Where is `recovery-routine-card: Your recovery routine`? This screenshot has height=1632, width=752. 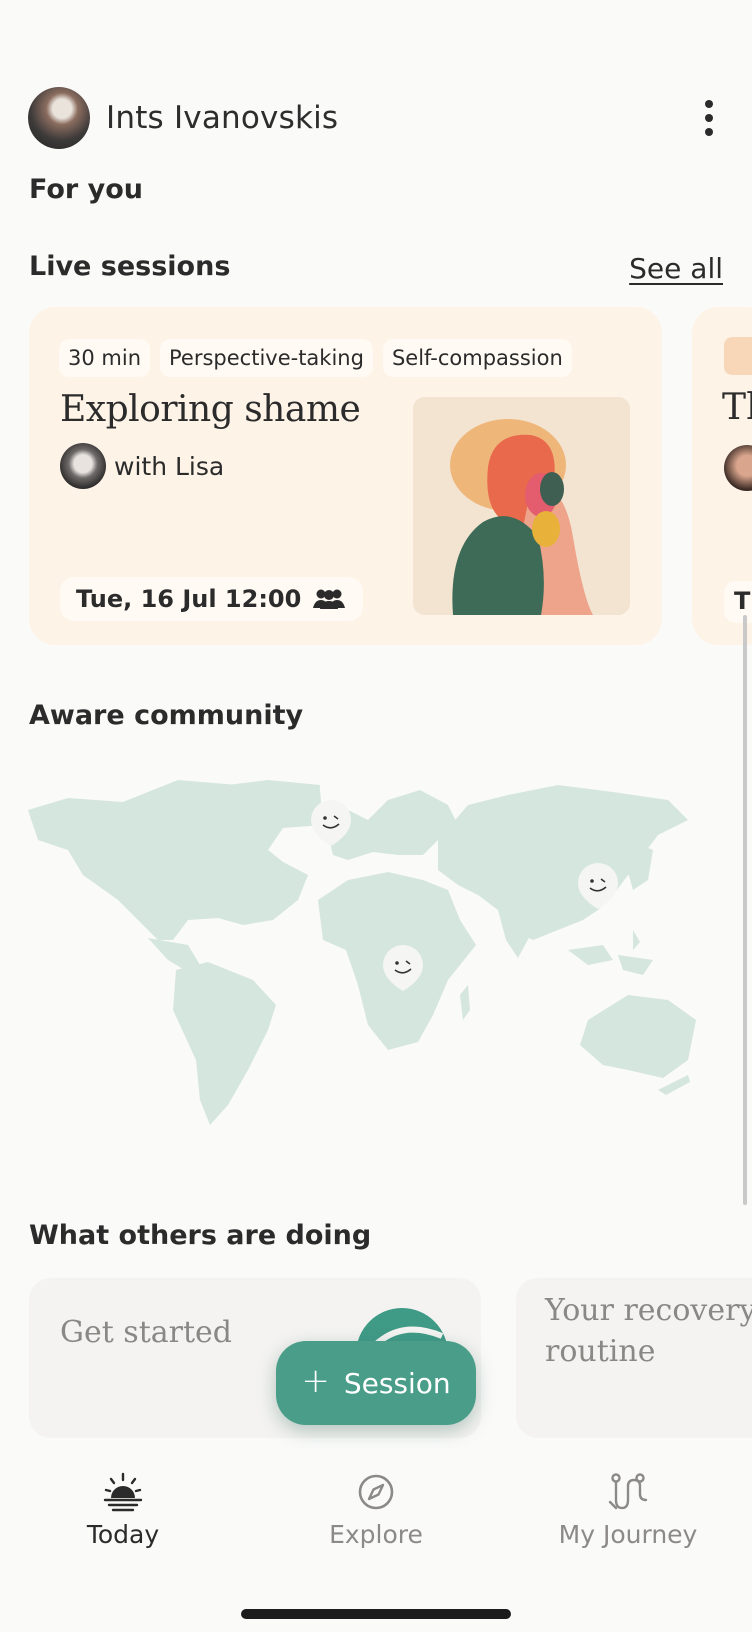
recovery-routine-card: Your recovery routine is located at coordinates (634, 1358).